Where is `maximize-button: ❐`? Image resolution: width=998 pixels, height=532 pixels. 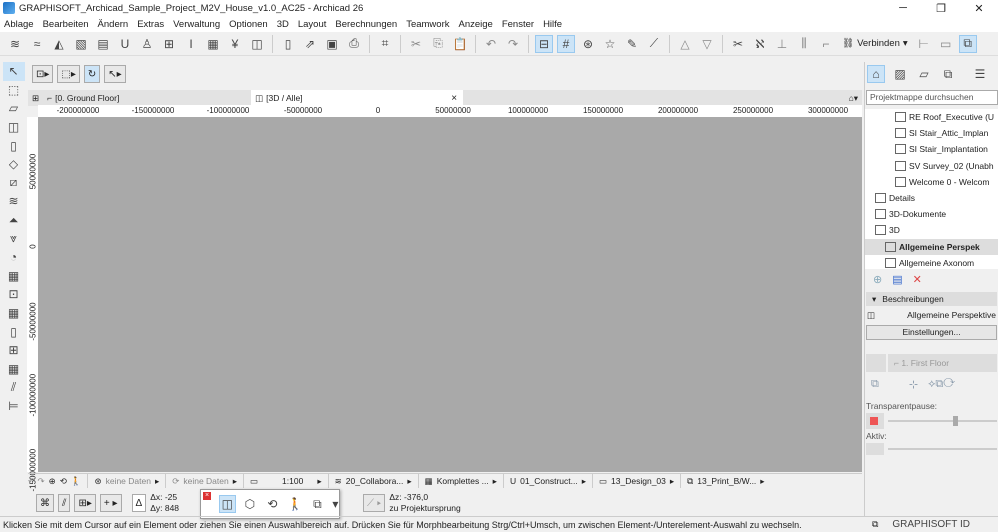
maximize-button: ❐ is located at coordinates (941, 8).